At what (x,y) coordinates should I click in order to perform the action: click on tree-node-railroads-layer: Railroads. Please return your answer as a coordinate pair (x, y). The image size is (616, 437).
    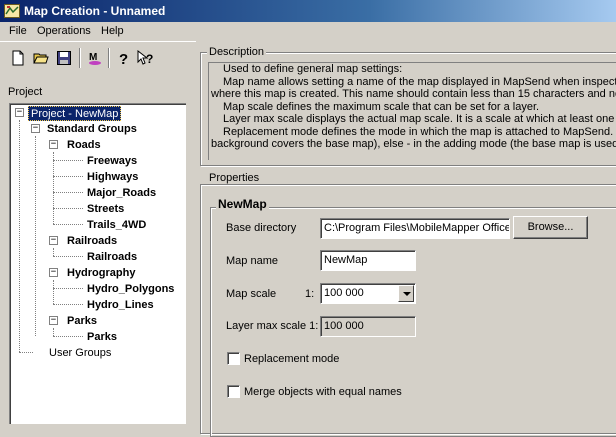
    Looking at the image, I should click on (112, 257).